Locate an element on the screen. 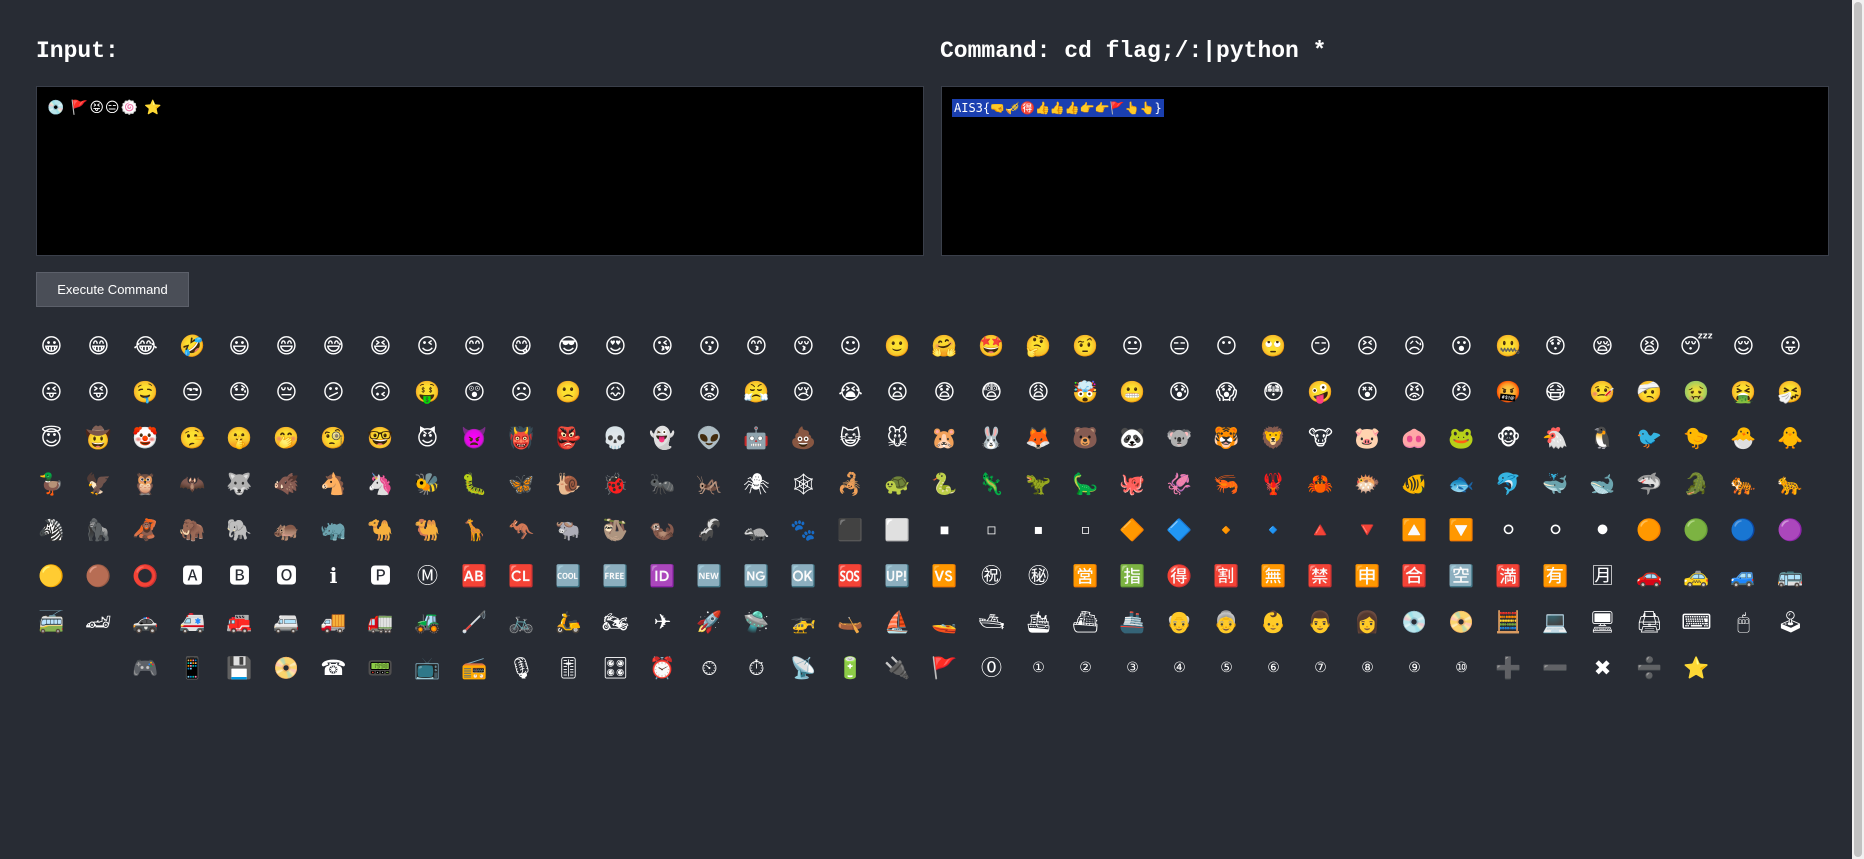 The height and width of the screenshot is (859, 1864). emoji-key: 😶 is located at coordinates (1226, 346).